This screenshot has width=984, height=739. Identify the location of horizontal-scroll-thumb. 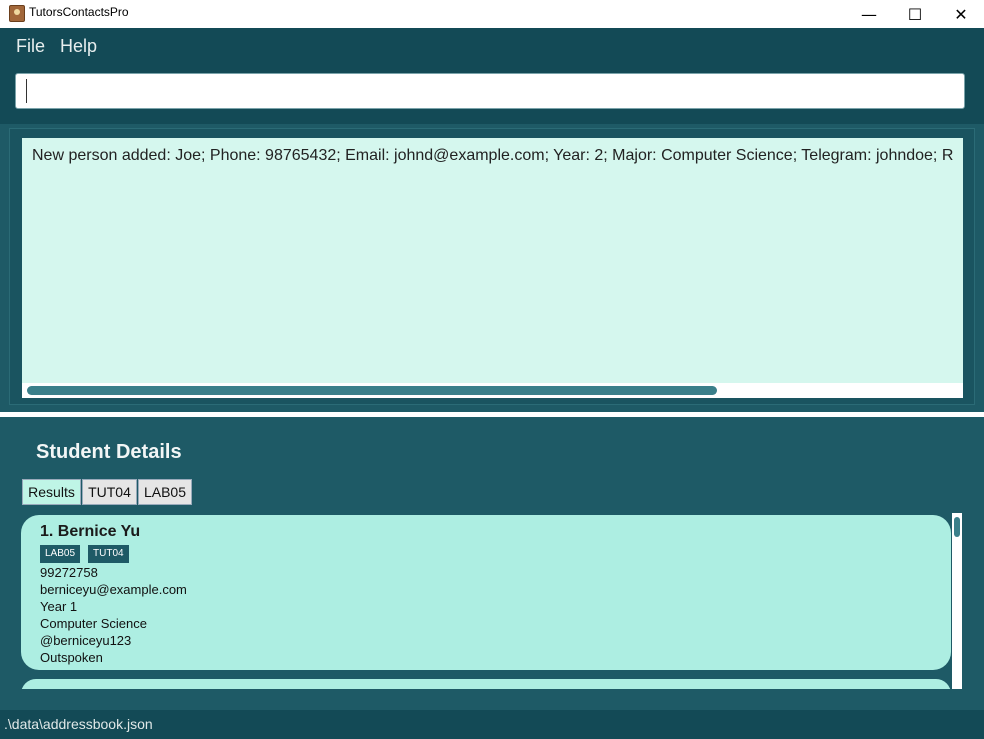
(372, 390).